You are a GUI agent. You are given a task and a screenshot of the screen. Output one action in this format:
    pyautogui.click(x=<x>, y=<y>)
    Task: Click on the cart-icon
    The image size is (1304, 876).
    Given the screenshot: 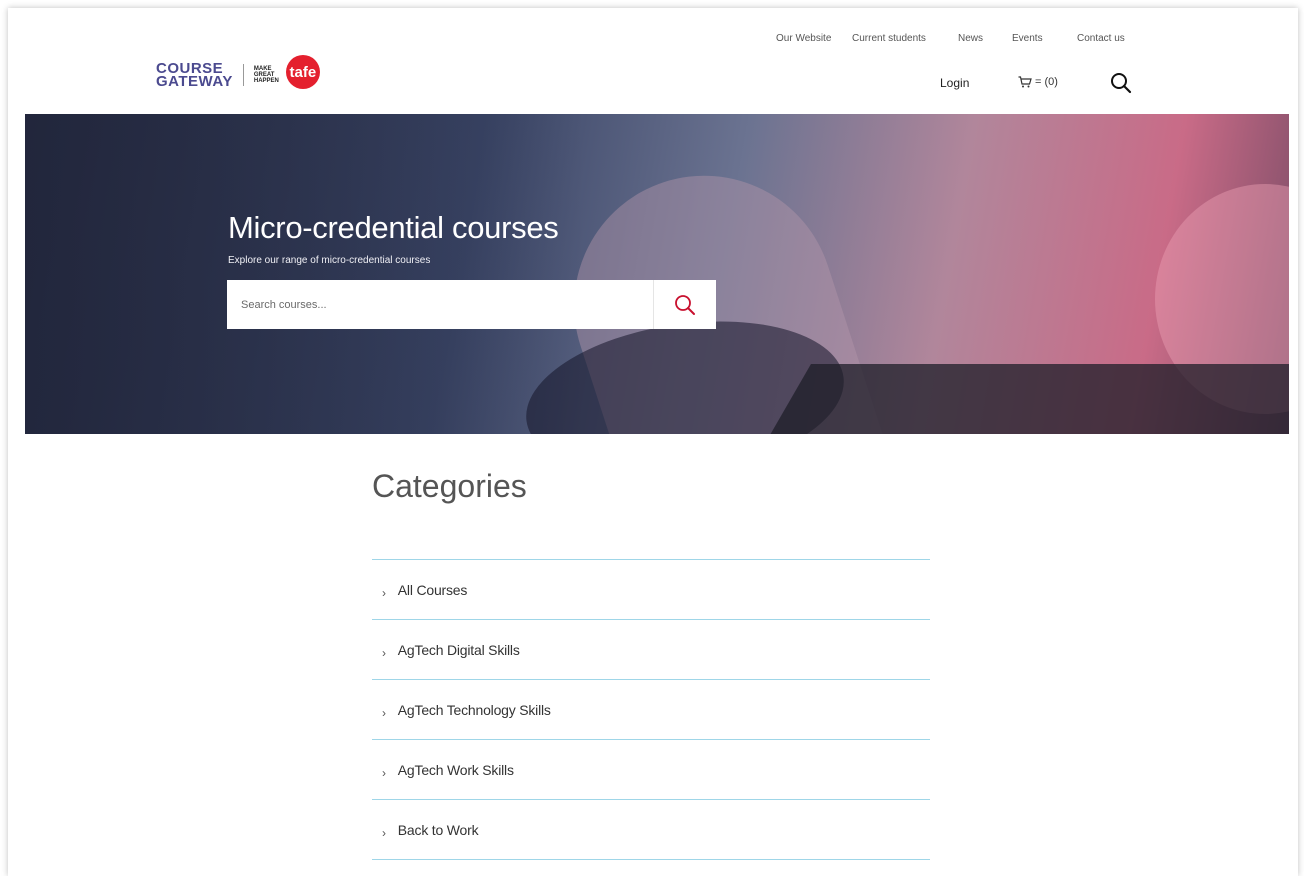 What is the action you would take?
    pyautogui.click(x=1025, y=82)
    